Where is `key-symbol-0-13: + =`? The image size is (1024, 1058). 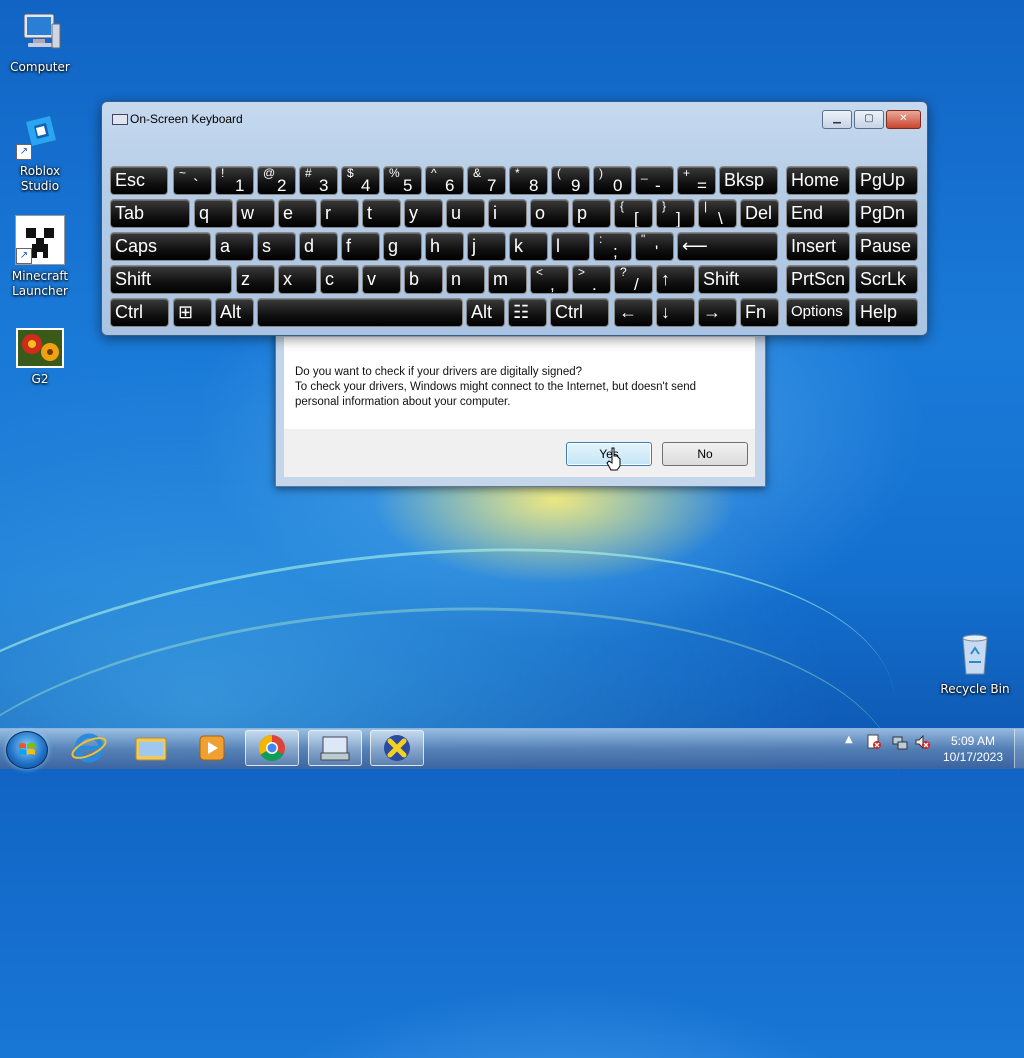 key-symbol-0-13: + = is located at coordinates (696, 180).